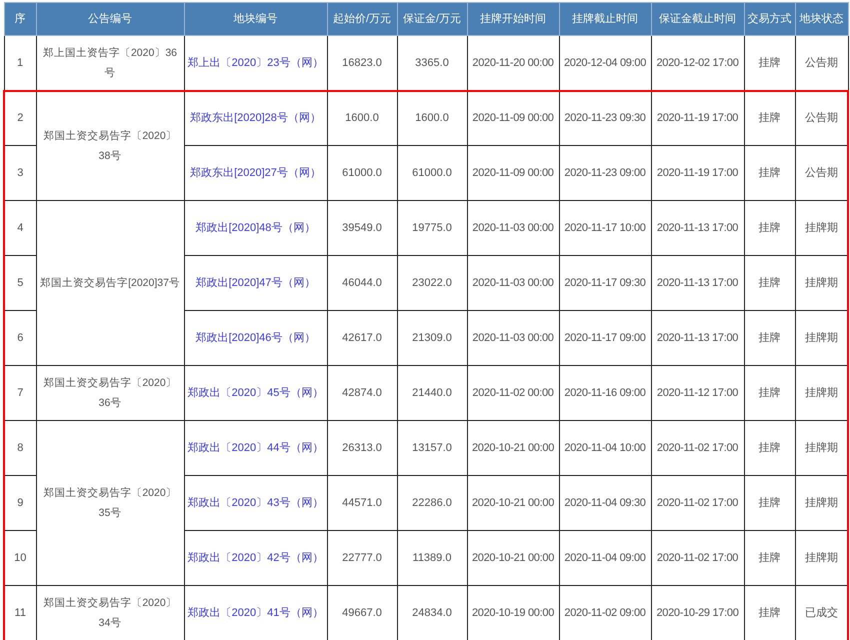  I want to click on deposit-cell: 11389.0, so click(432, 558).